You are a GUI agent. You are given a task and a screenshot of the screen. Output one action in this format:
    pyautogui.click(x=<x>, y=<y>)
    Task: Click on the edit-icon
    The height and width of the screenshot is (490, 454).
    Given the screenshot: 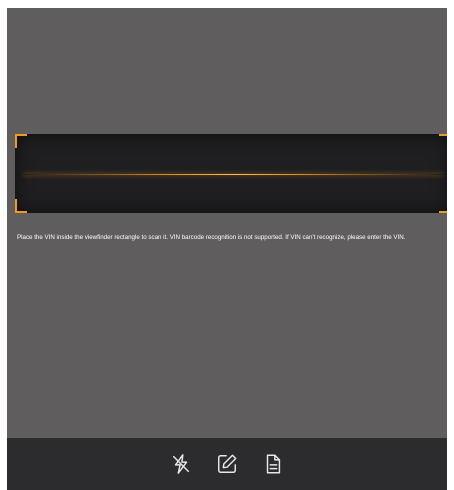 What is the action you would take?
    pyautogui.click(x=227, y=463)
    